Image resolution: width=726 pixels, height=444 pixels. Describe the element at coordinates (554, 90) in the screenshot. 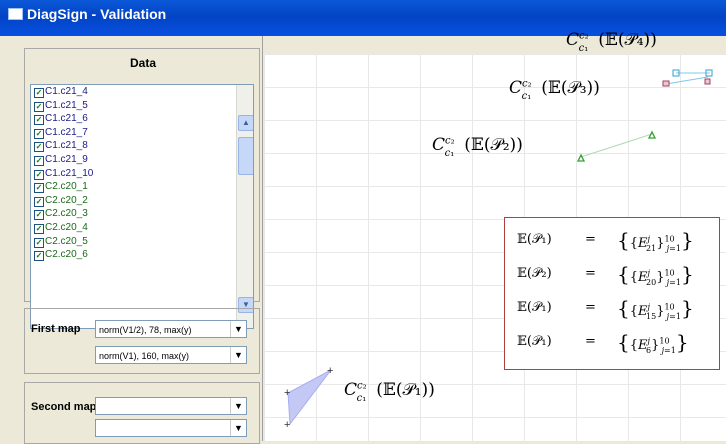

I see `p3-label: Cc₂c₁ (𝔼(𝒫₃))` at that location.